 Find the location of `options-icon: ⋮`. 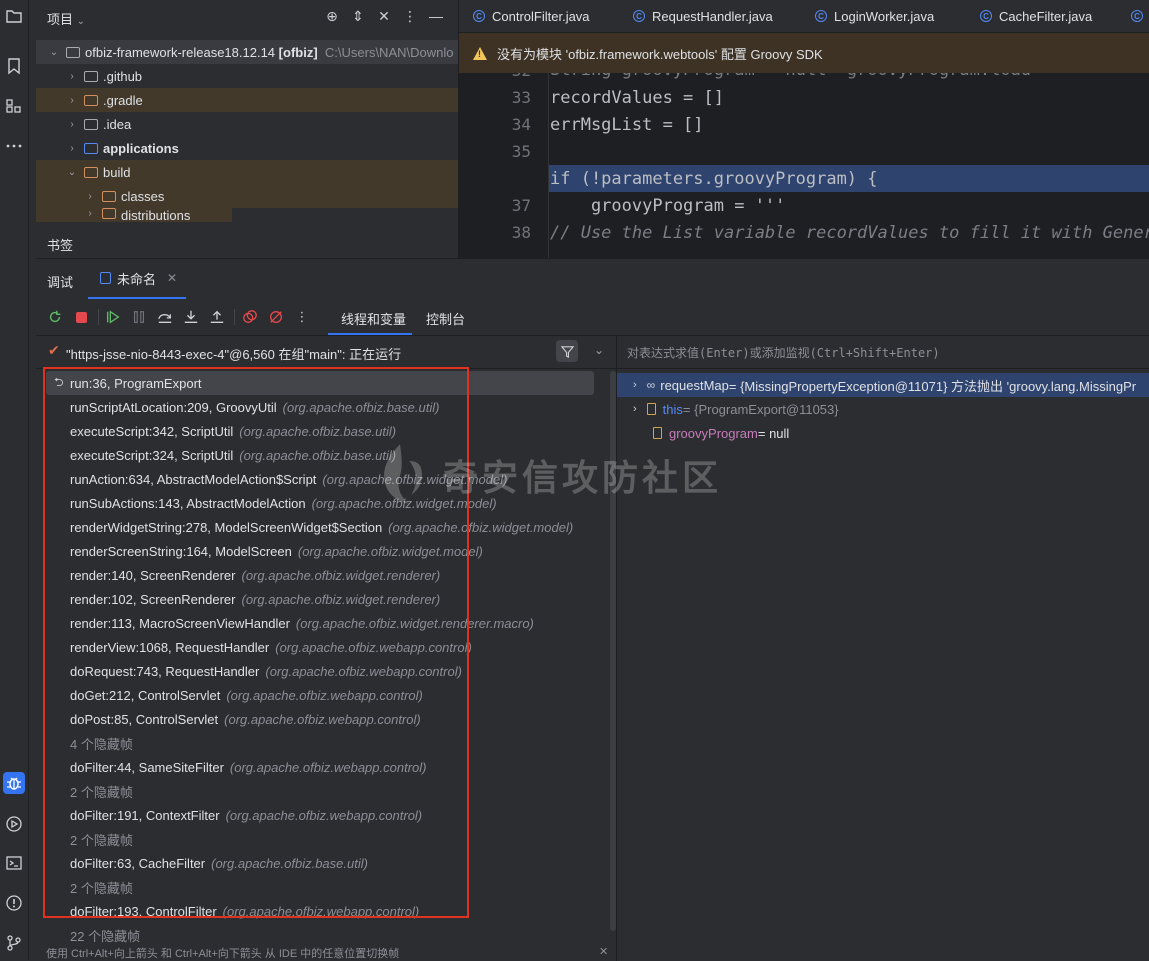

options-icon: ⋮ is located at coordinates (410, 16).